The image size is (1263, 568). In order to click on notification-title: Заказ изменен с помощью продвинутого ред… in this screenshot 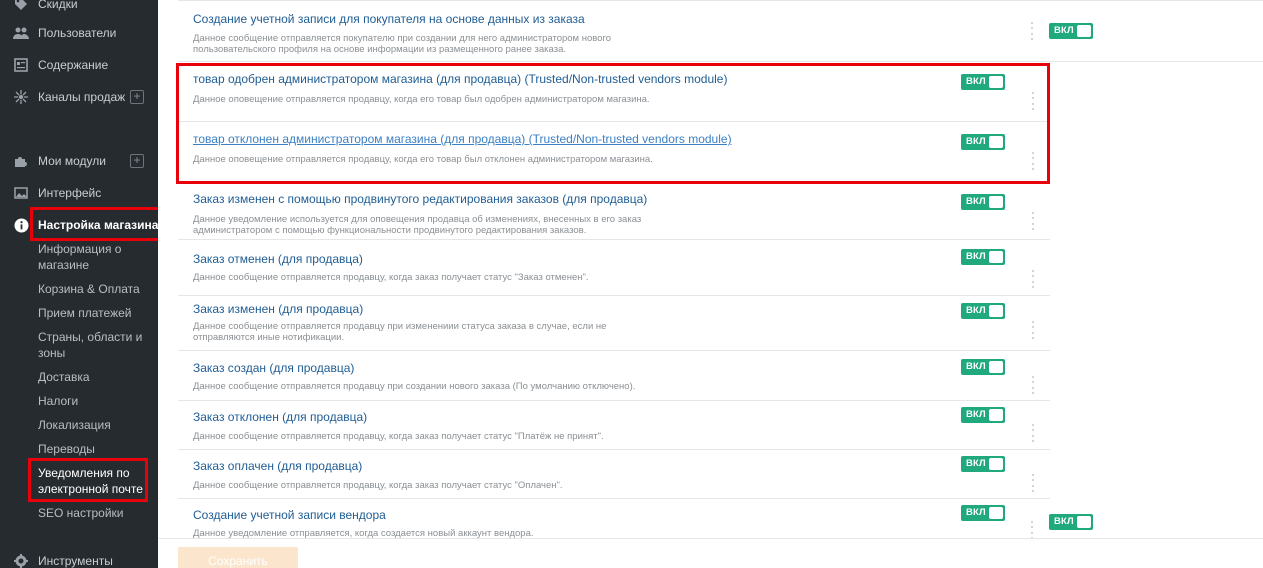, I will do `click(420, 199)`.